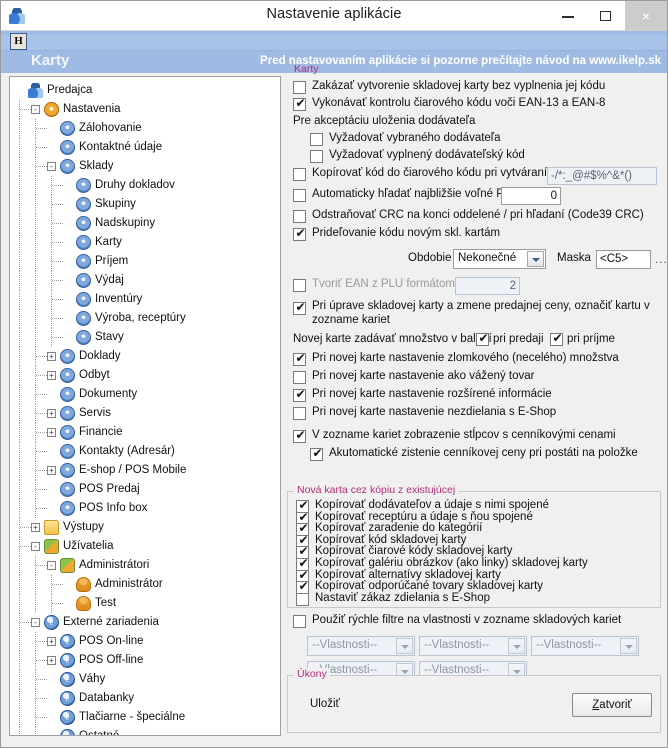 The width and height of the screenshot is (668, 748). Describe the element at coordinates (606, 16) in the screenshot. I see `maximize-button` at that location.